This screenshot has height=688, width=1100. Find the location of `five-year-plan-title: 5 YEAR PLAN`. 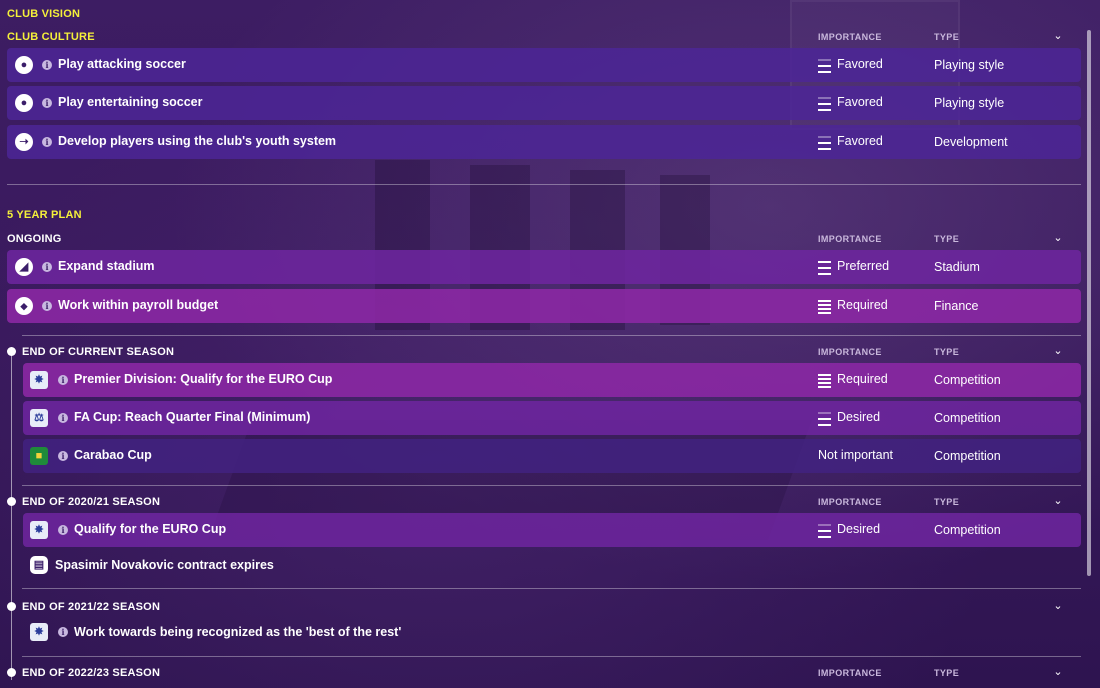

five-year-plan-title: 5 YEAR PLAN is located at coordinates (44, 215).